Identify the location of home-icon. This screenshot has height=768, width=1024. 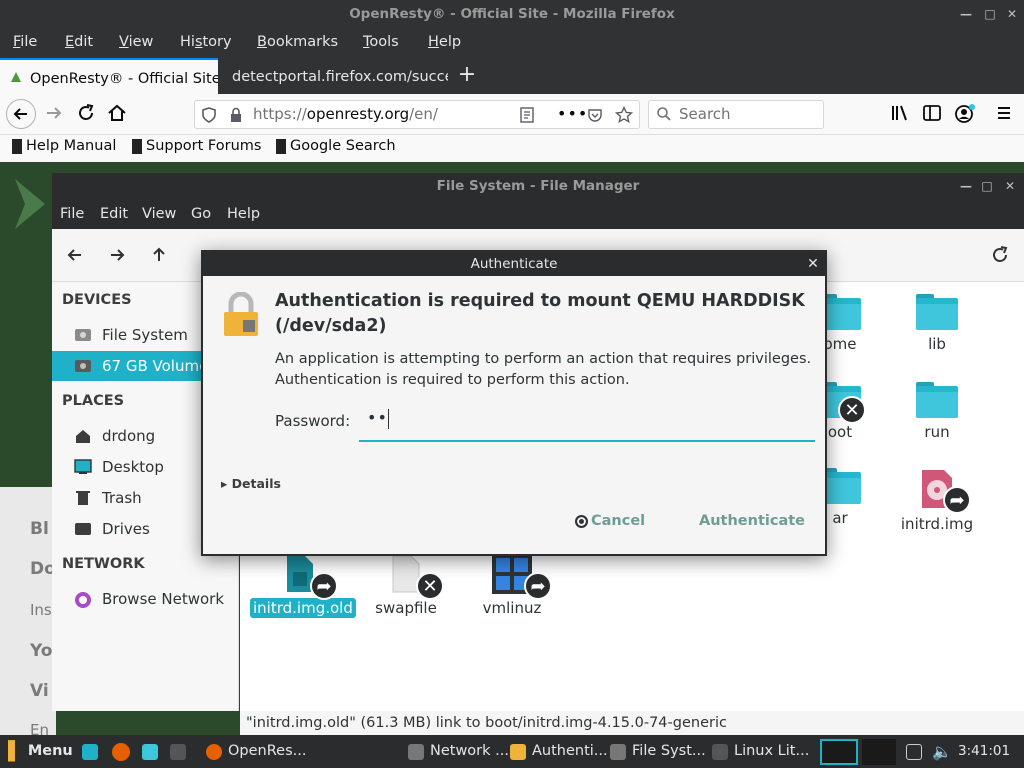
(117, 113).